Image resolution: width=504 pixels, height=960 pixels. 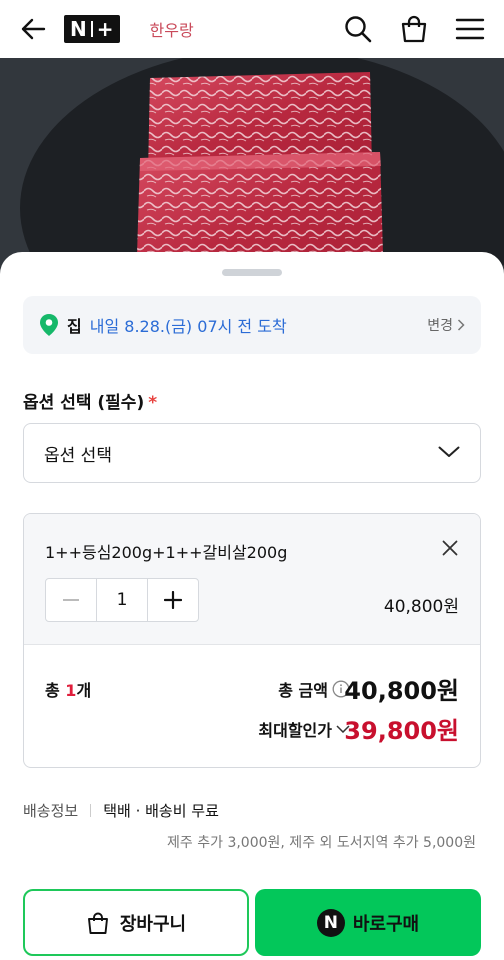 What do you see at coordinates (188, 326) in the screenshot?
I see `delivery-eta: 내일 8.28.(금) 07시 전 도착` at bounding box center [188, 326].